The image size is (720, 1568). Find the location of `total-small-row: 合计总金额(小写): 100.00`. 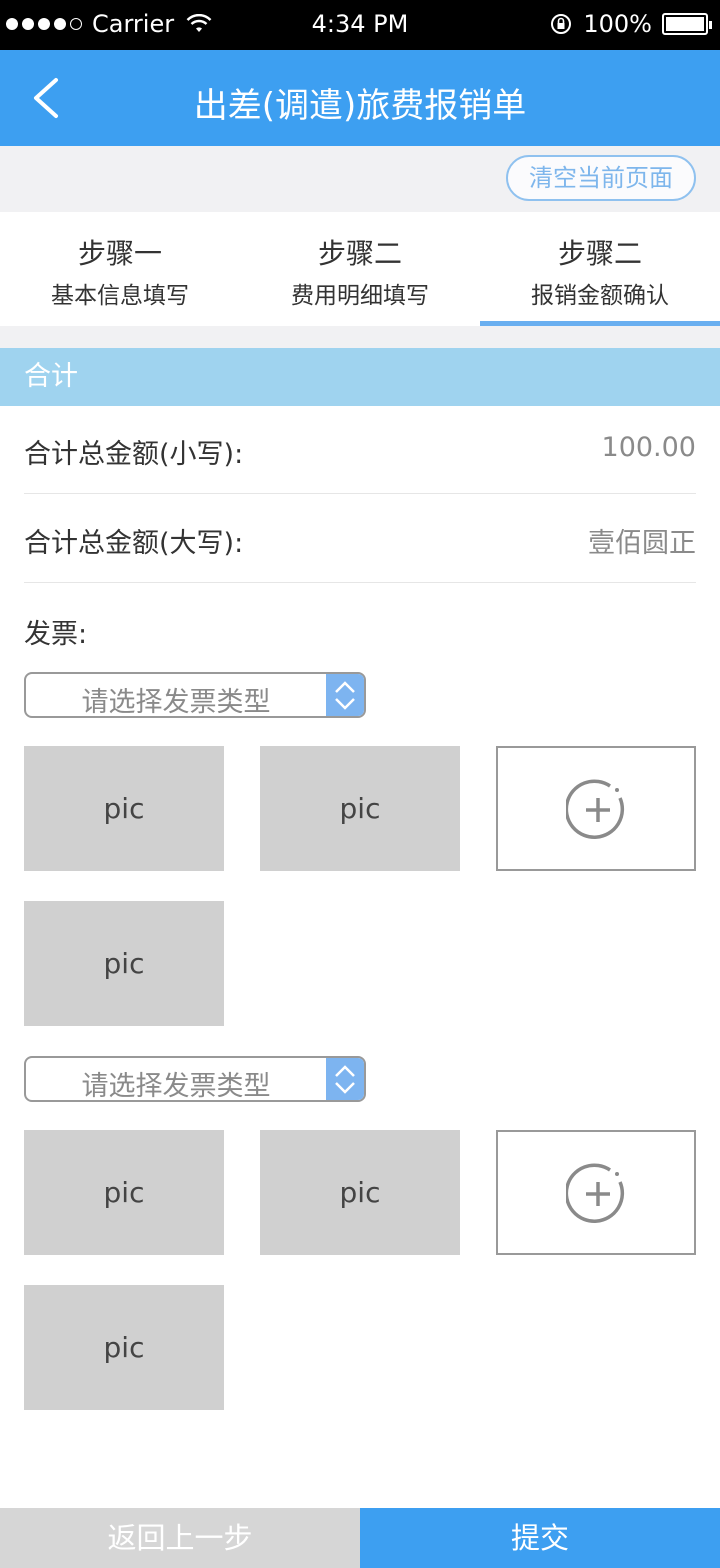

total-small-row: 合计总金额(小写): 100.00 is located at coordinates (360, 450).